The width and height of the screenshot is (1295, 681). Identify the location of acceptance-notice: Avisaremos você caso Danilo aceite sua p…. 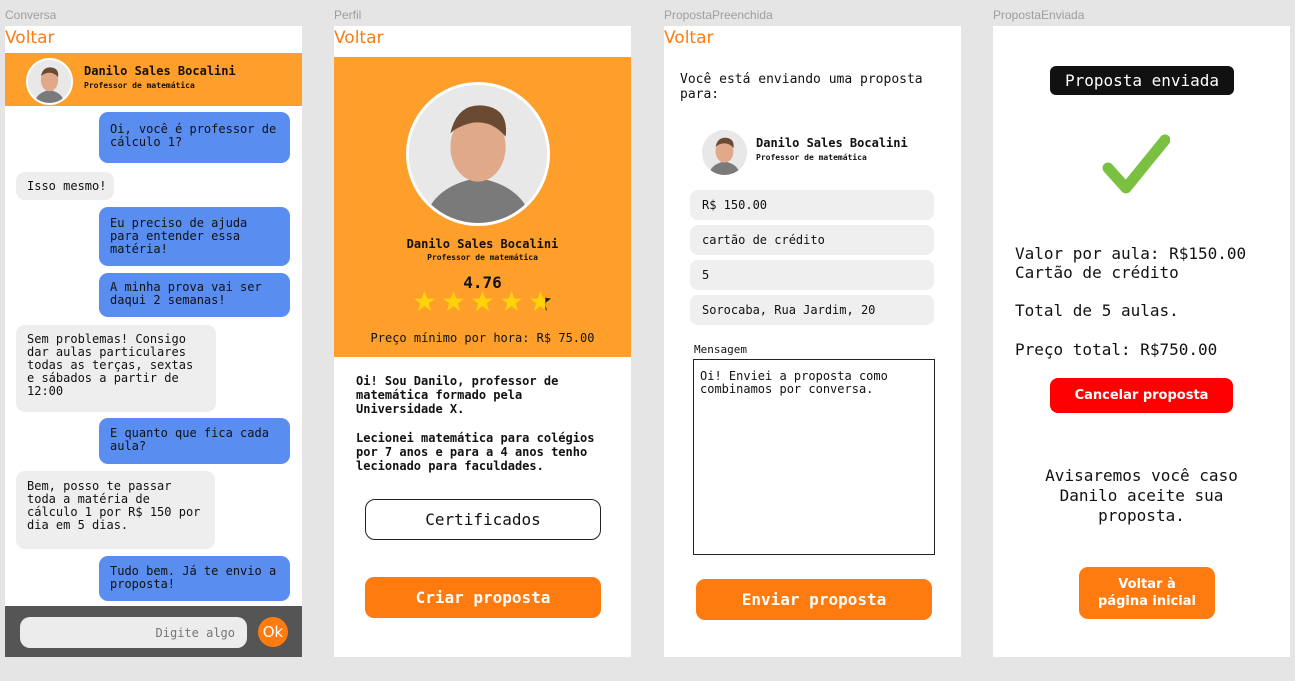
(1141, 495).